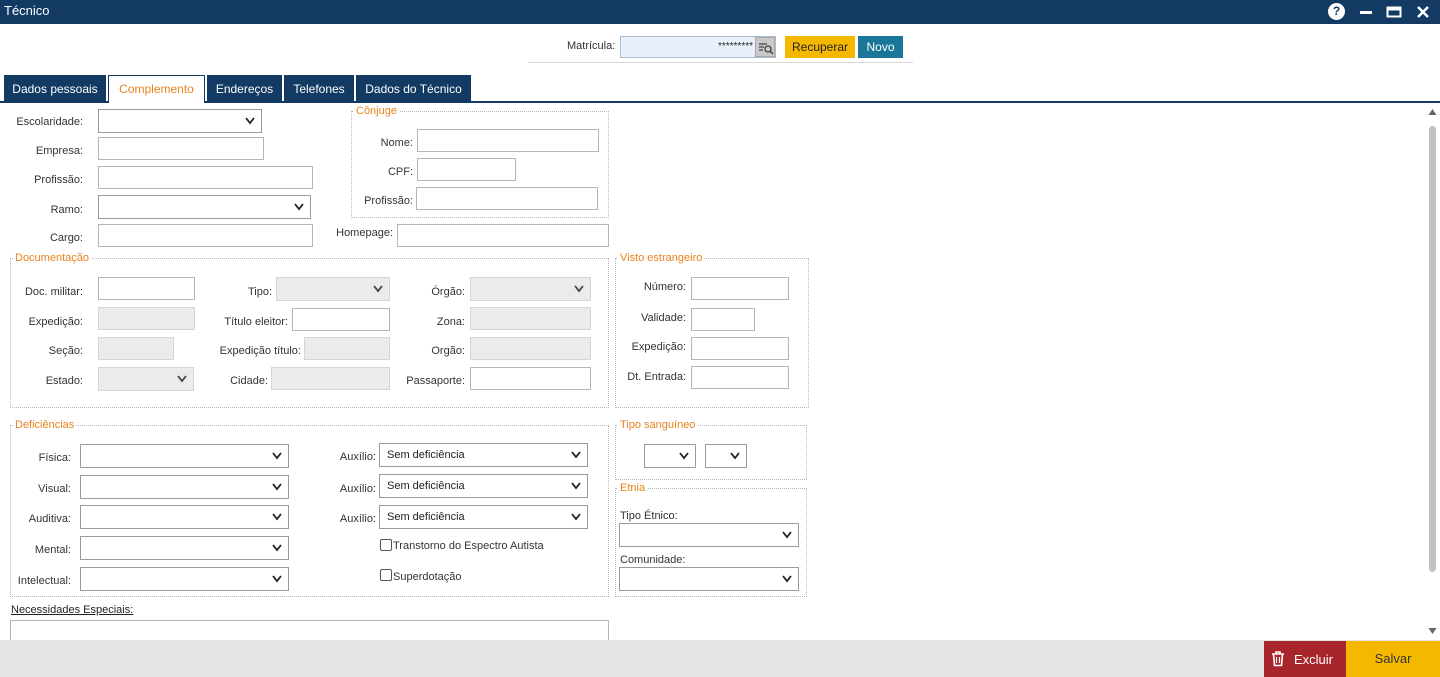 The width and height of the screenshot is (1440, 677). Describe the element at coordinates (740, 288) in the screenshot. I see `visto-numero-field` at that location.